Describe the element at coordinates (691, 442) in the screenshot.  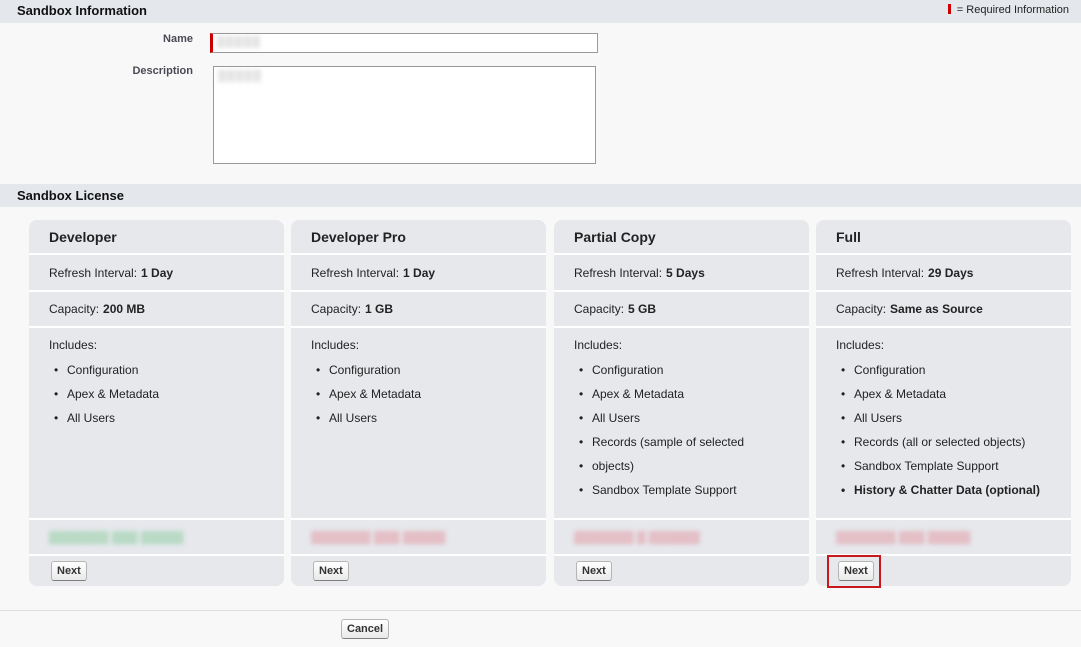
I see `list-item: Records (sample of selected` at that location.